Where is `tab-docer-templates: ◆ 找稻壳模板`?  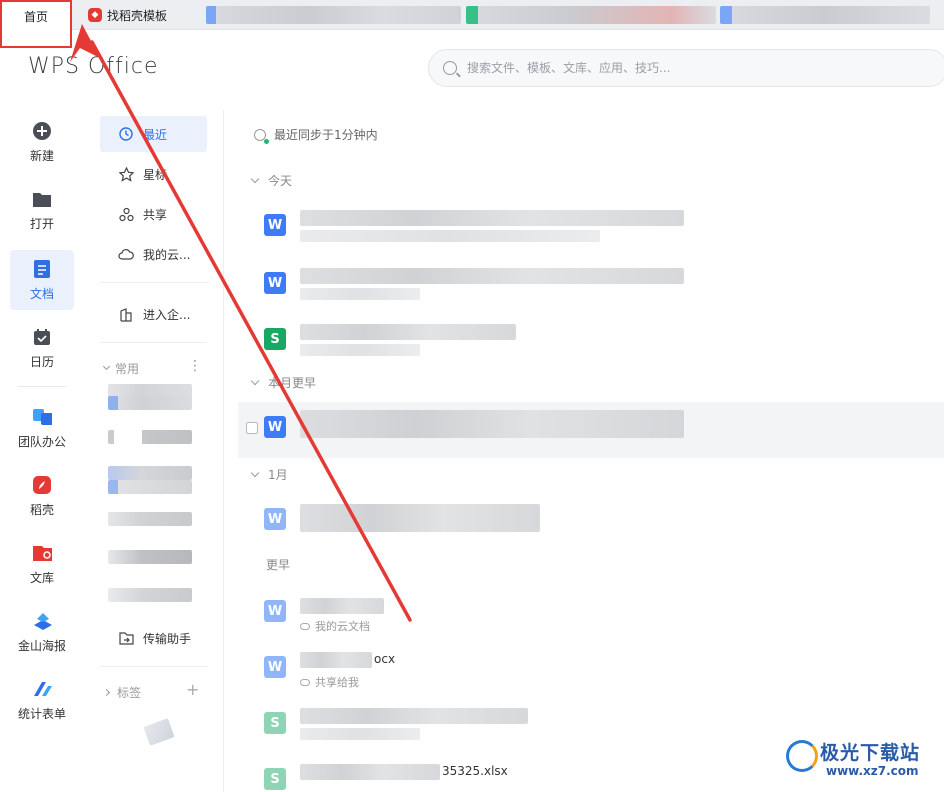 tab-docer-templates: ◆ 找稻壳模板 is located at coordinates (144, 15).